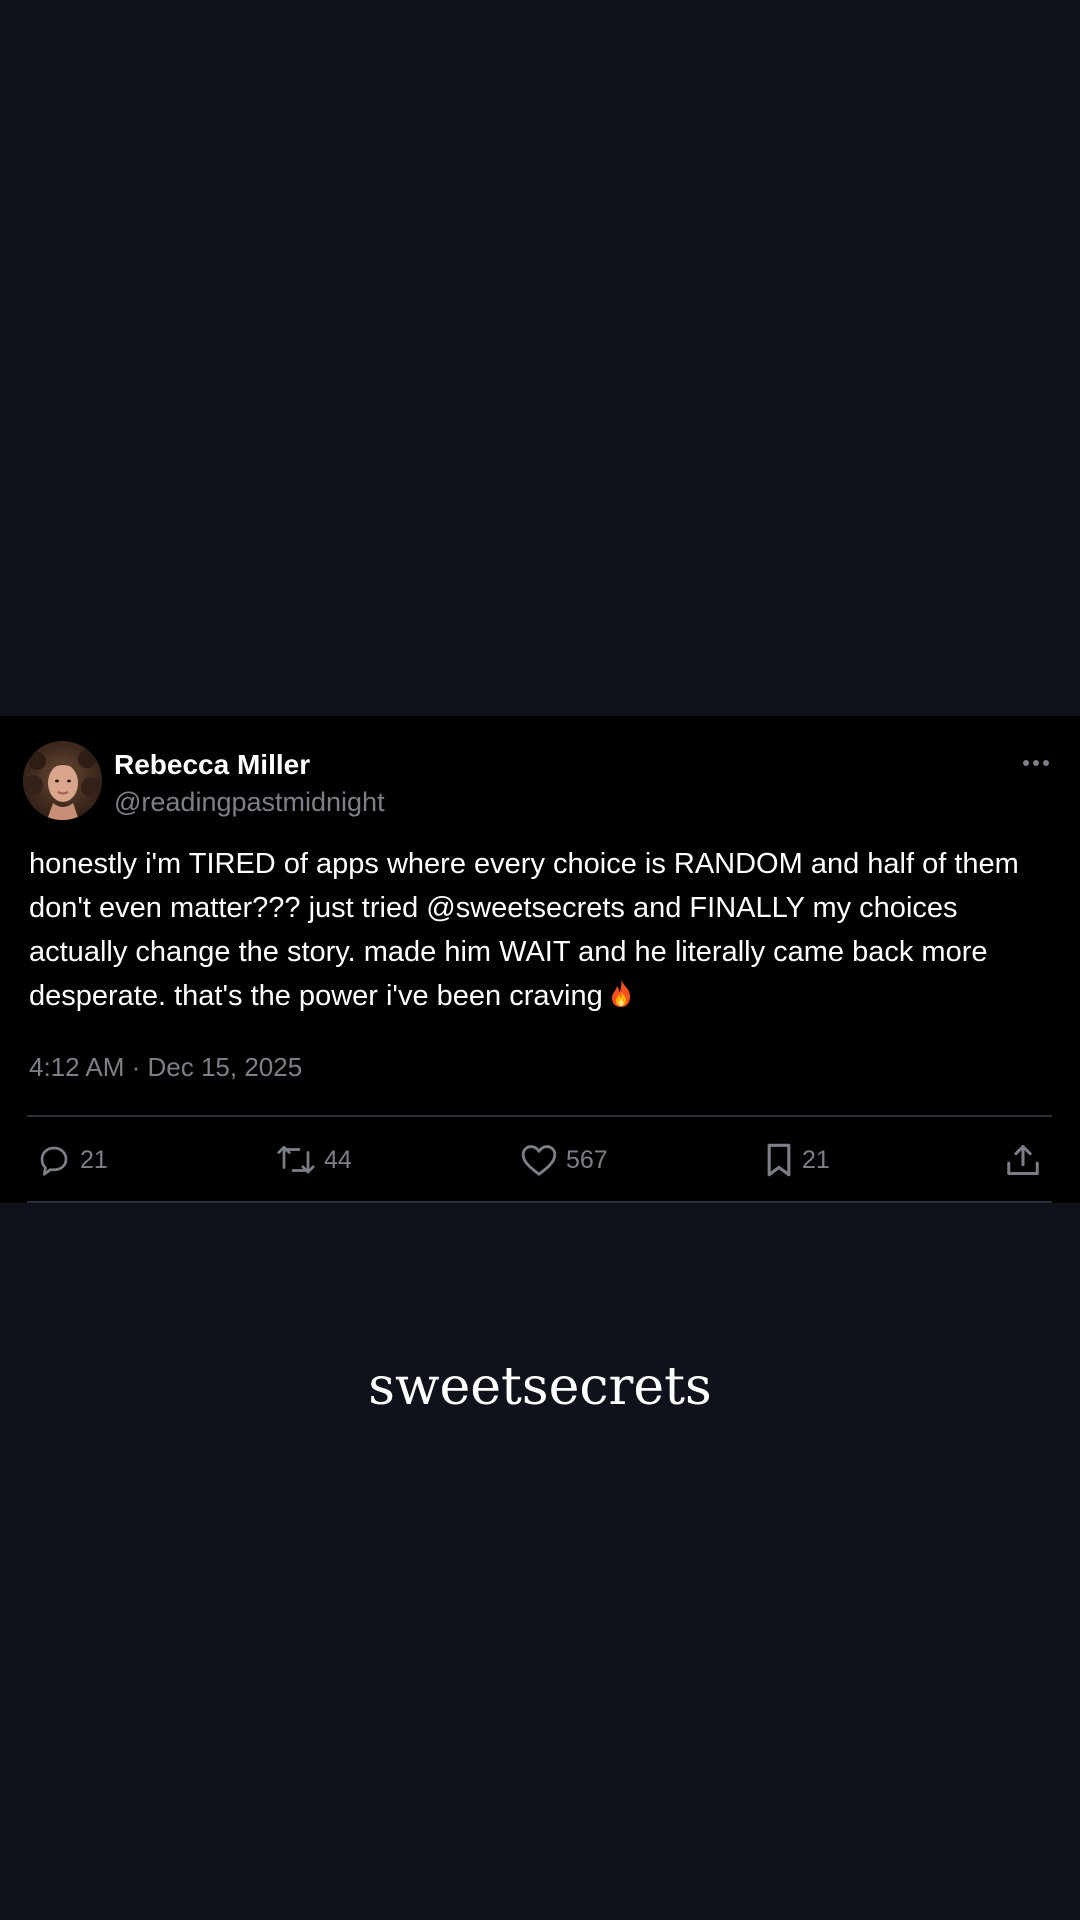  I want to click on actions-divider-top, so click(539, 1116).